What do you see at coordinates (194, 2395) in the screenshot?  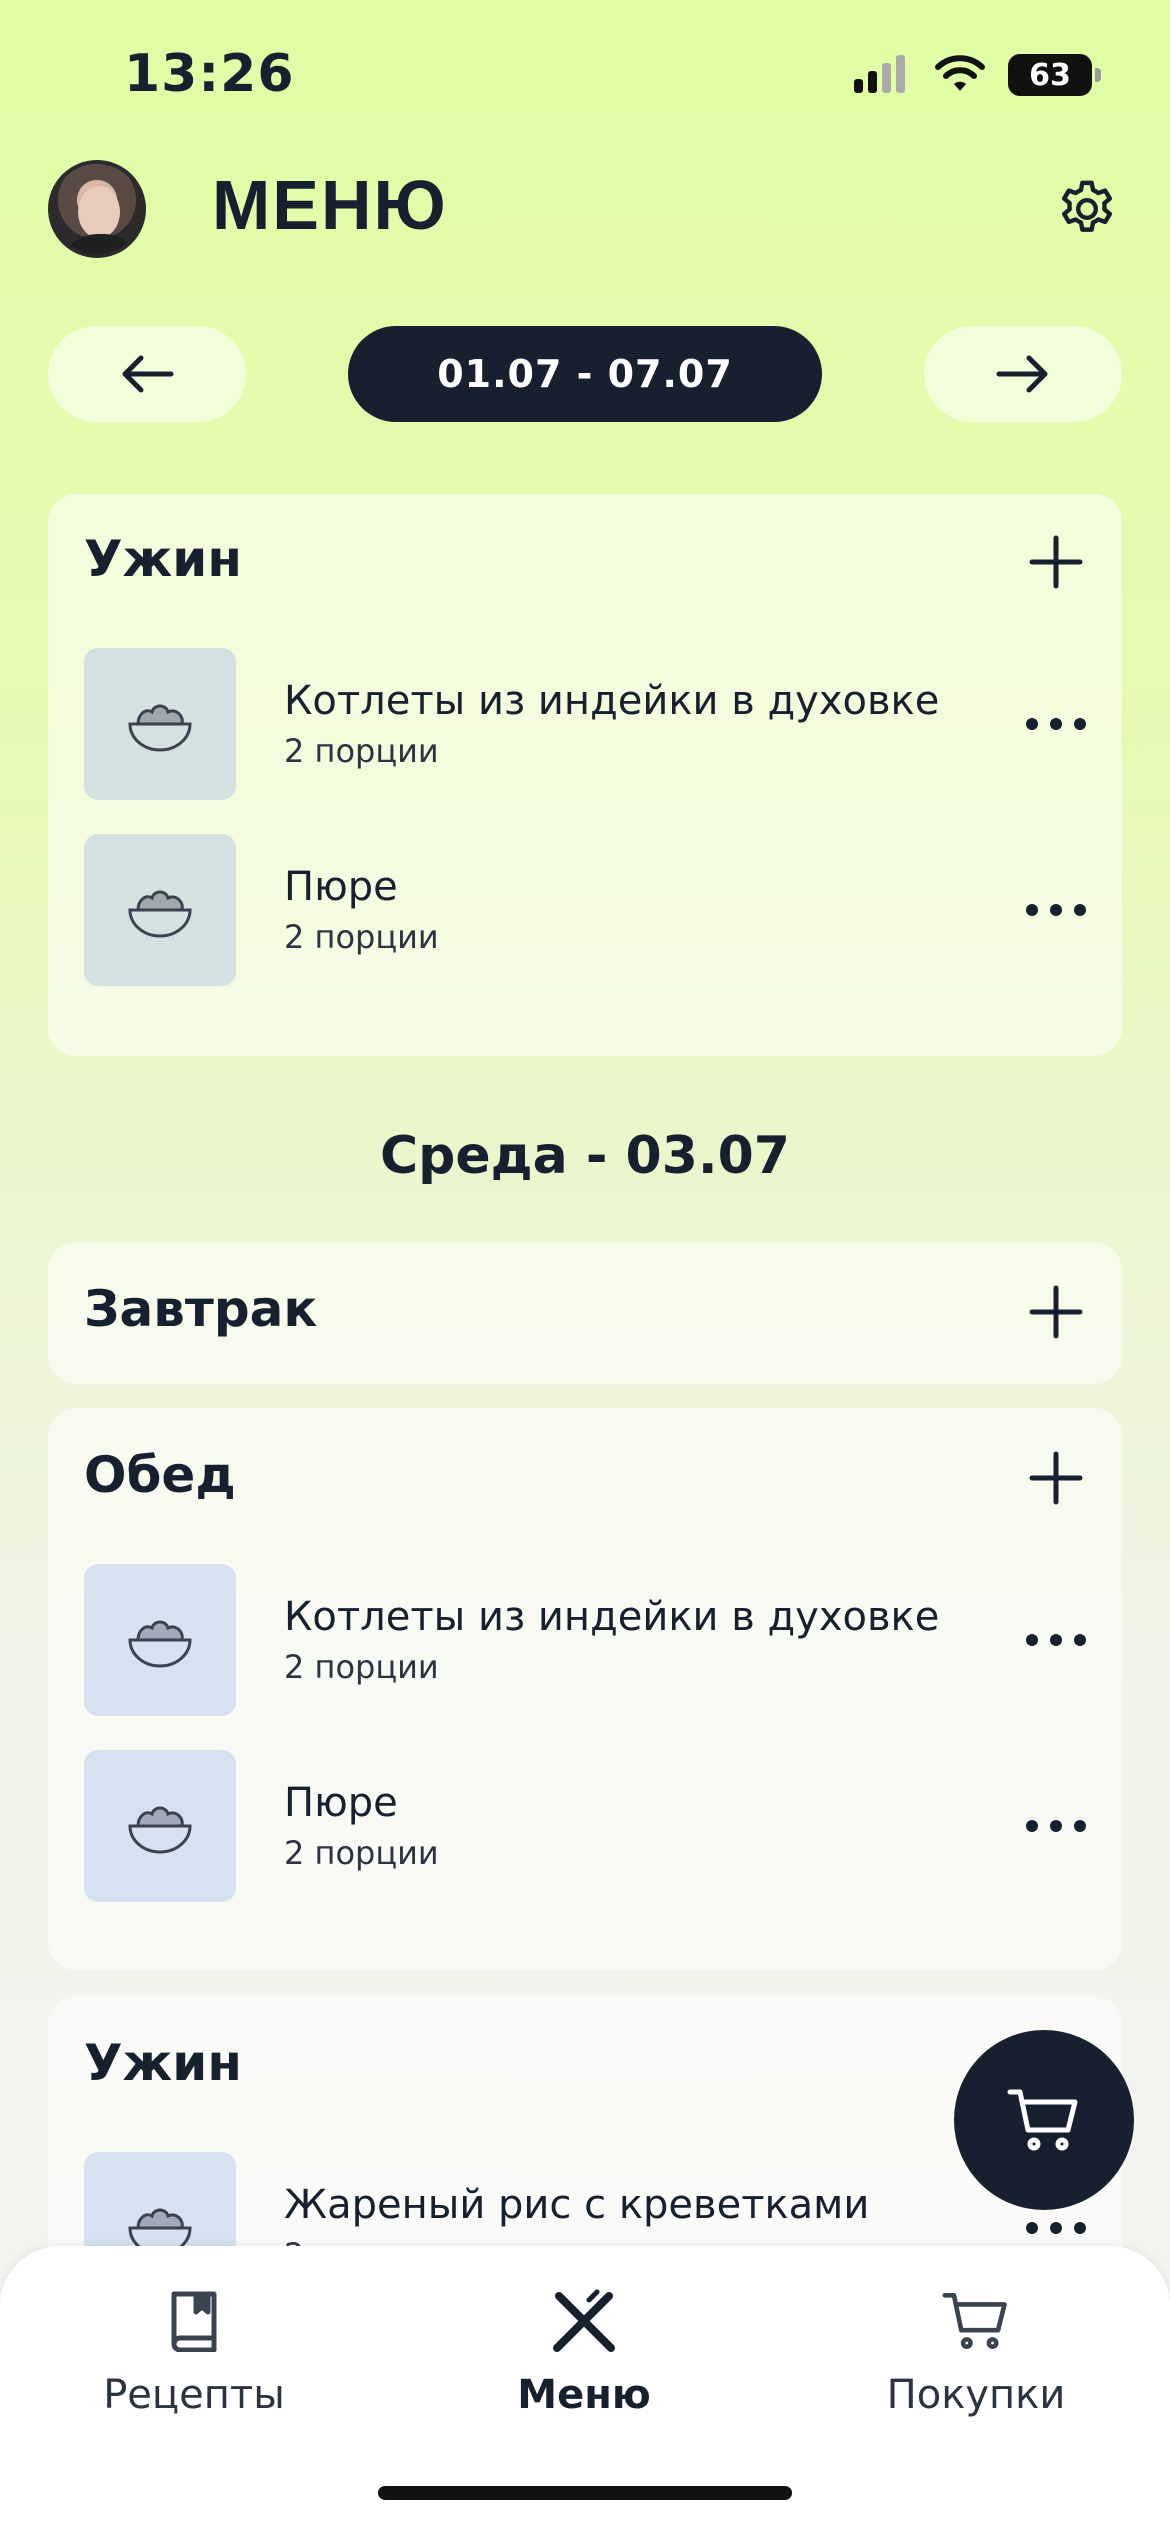 I see `tab-label: Рецепты` at bounding box center [194, 2395].